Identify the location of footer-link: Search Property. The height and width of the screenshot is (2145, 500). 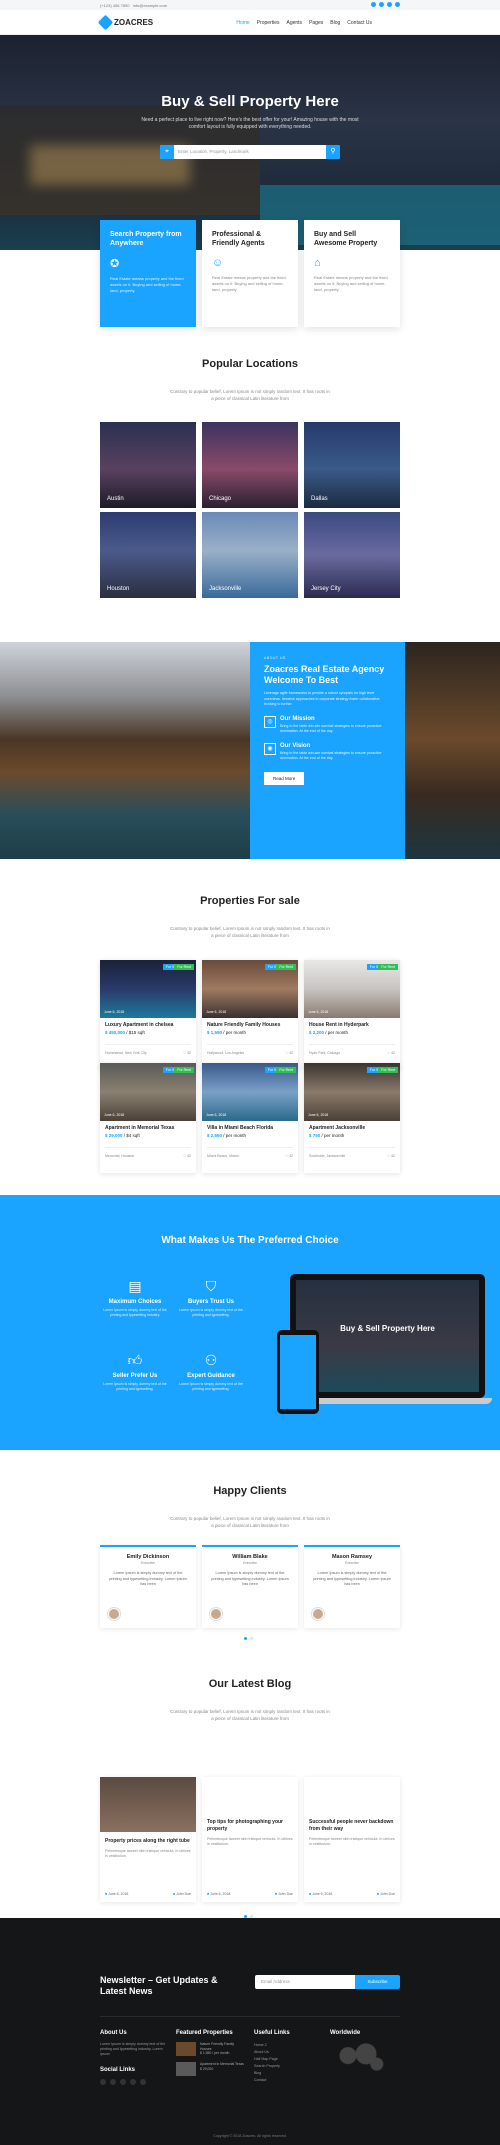
(284, 2066).